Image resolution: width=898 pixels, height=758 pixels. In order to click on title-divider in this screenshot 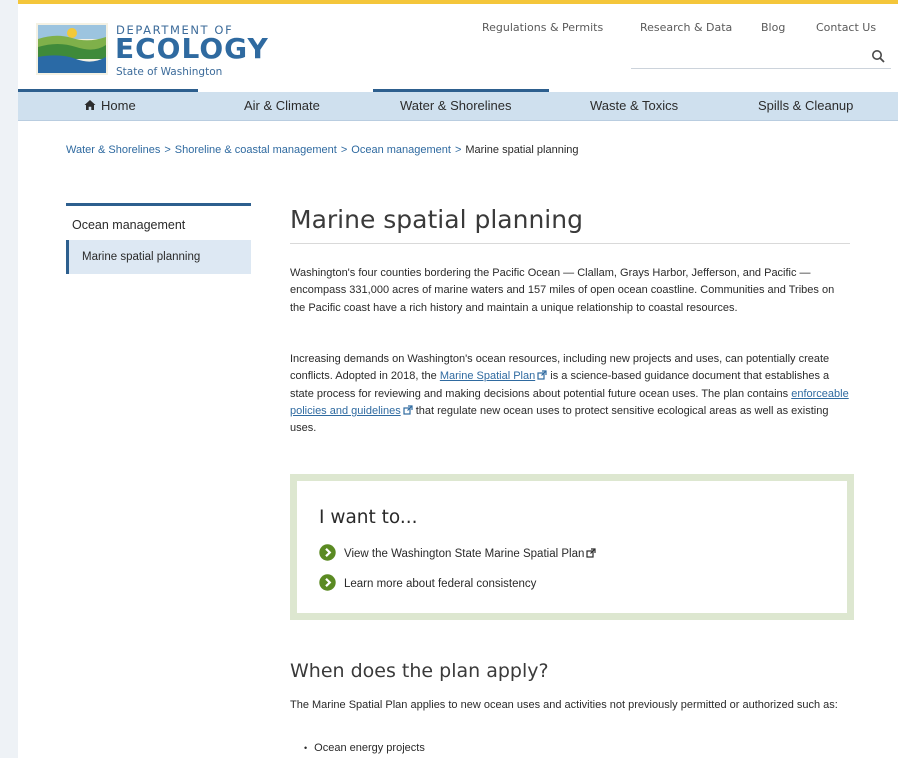, I will do `click(570, 243)`.